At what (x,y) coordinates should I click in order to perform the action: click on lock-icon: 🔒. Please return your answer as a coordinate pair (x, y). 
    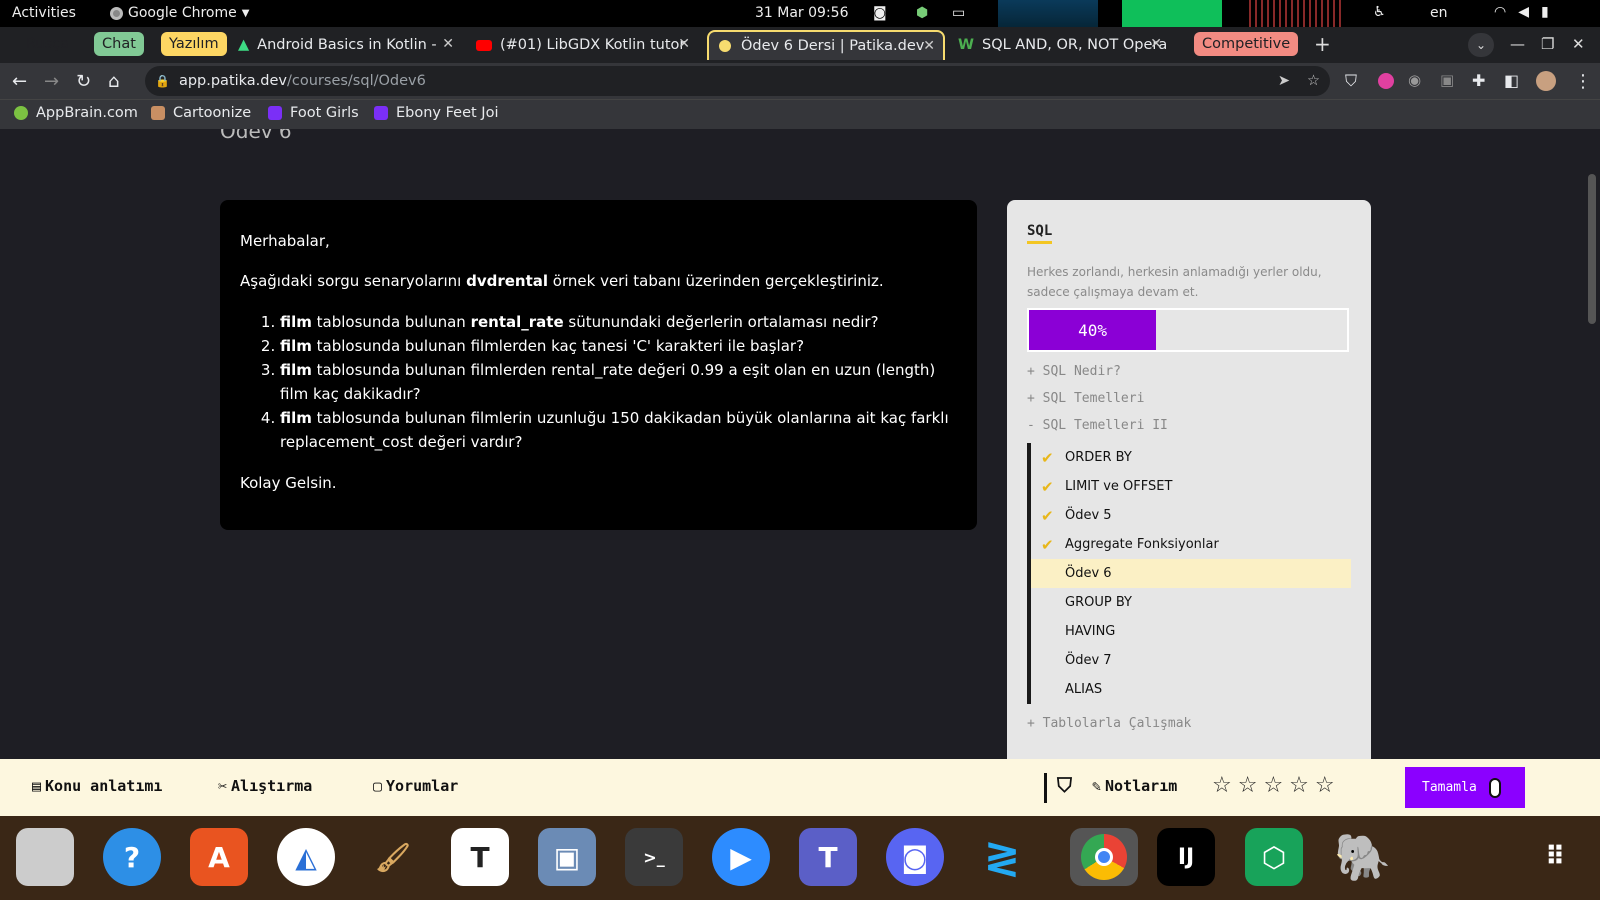
    Looking at the image, I should click on (162, 81).